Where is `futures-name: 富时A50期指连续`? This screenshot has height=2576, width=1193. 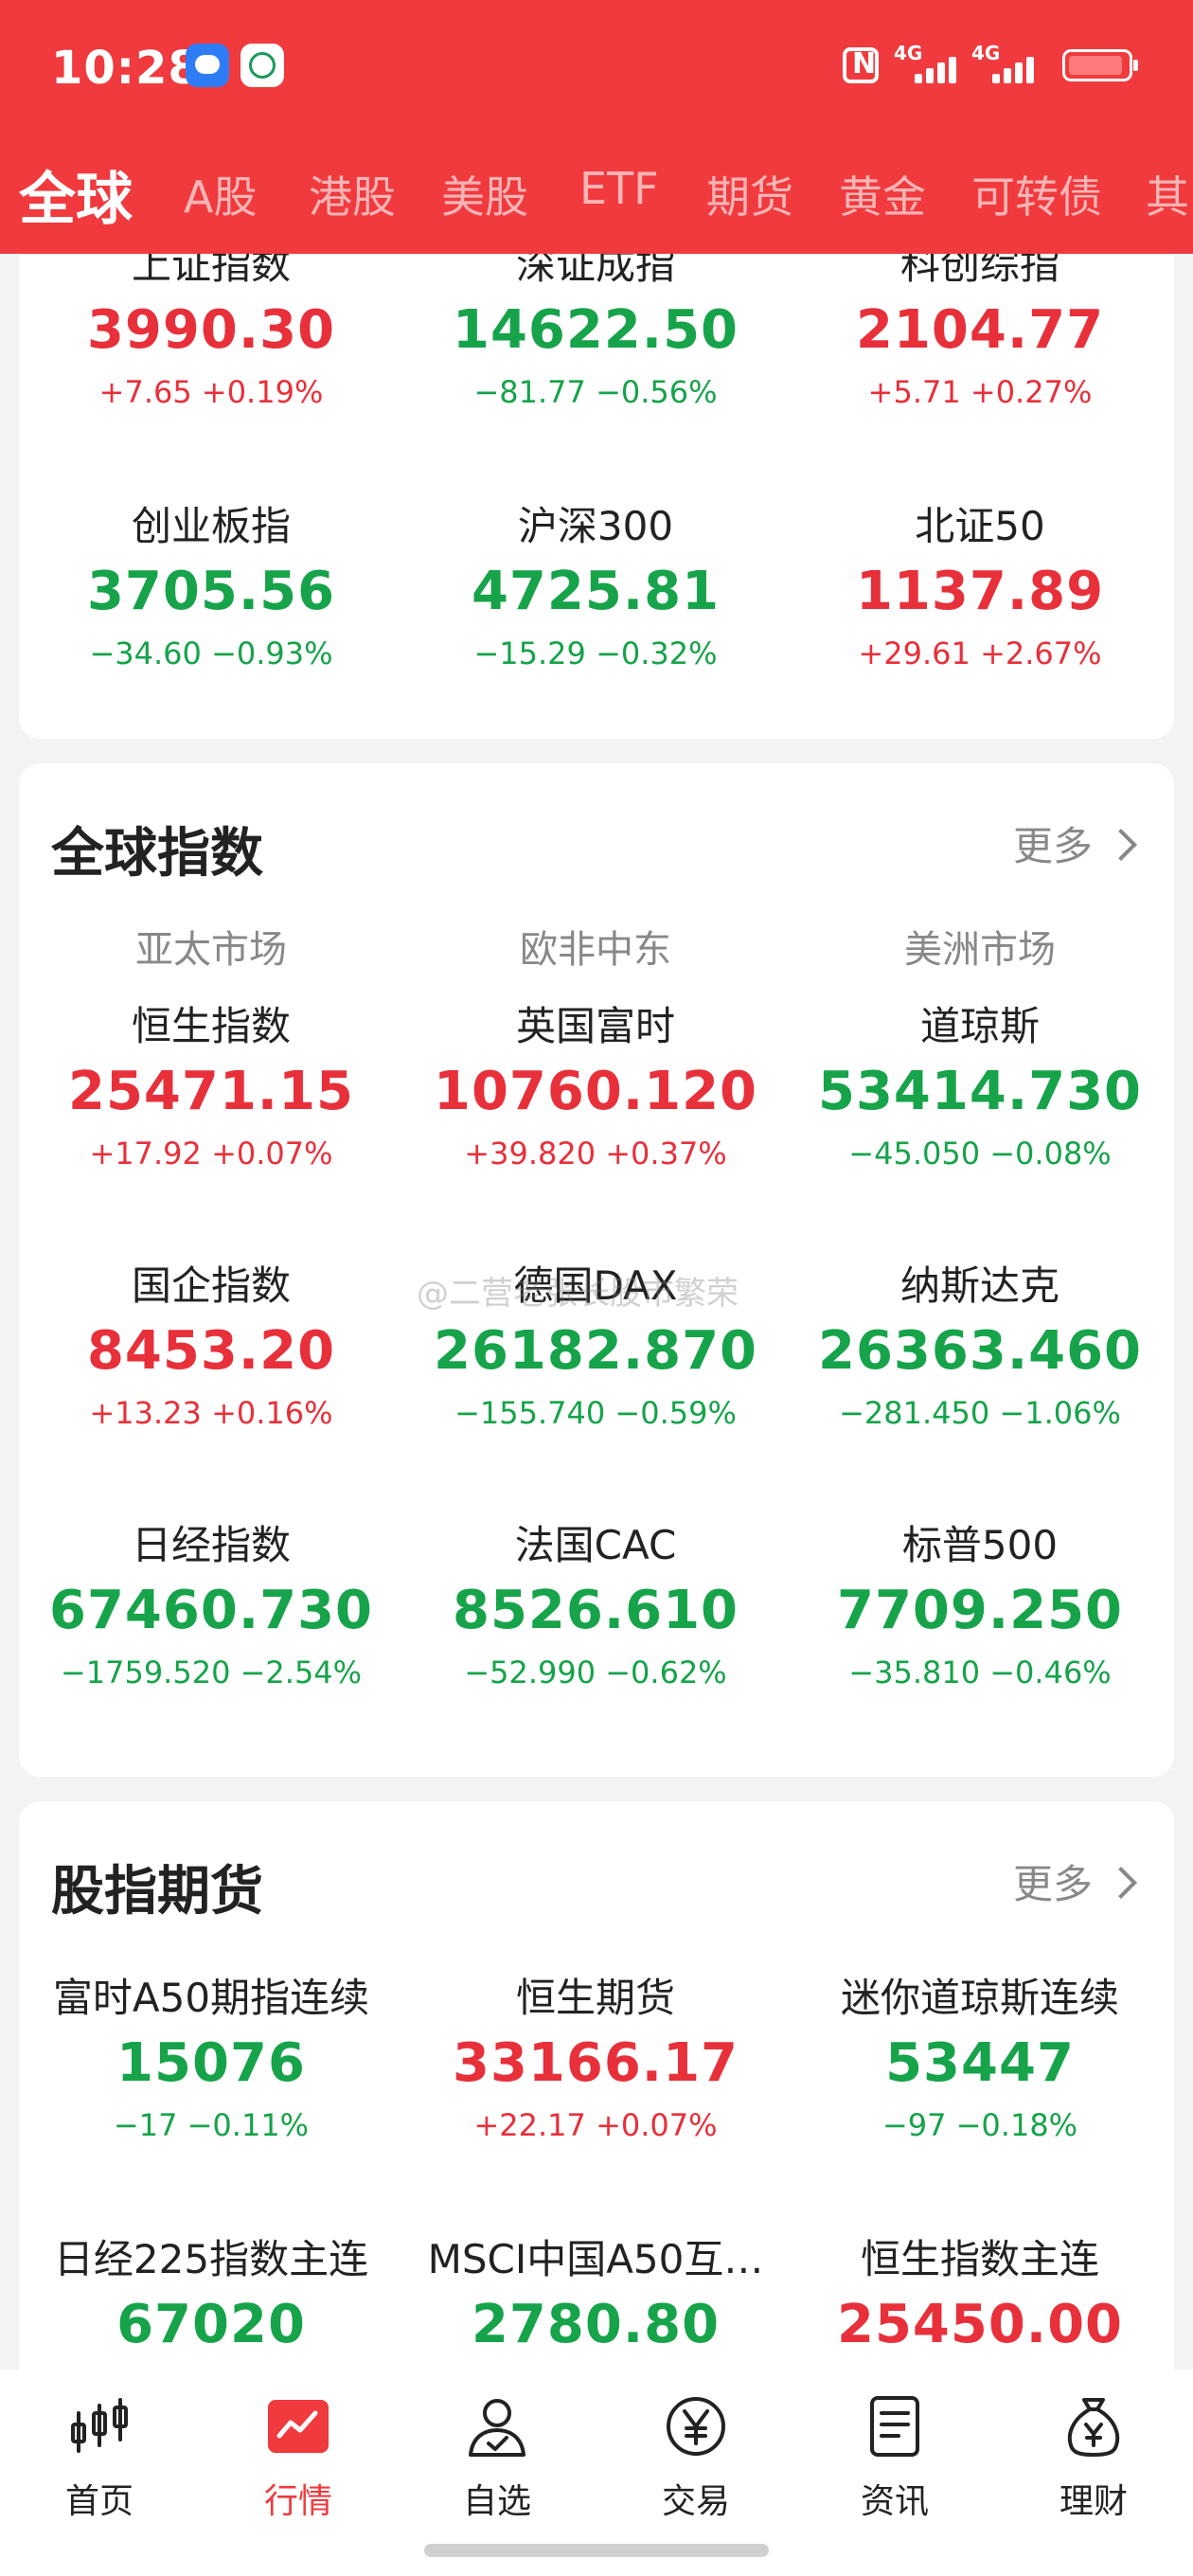 futures-name: 富时A50期指连续 is located at coordinates (211, 1998).